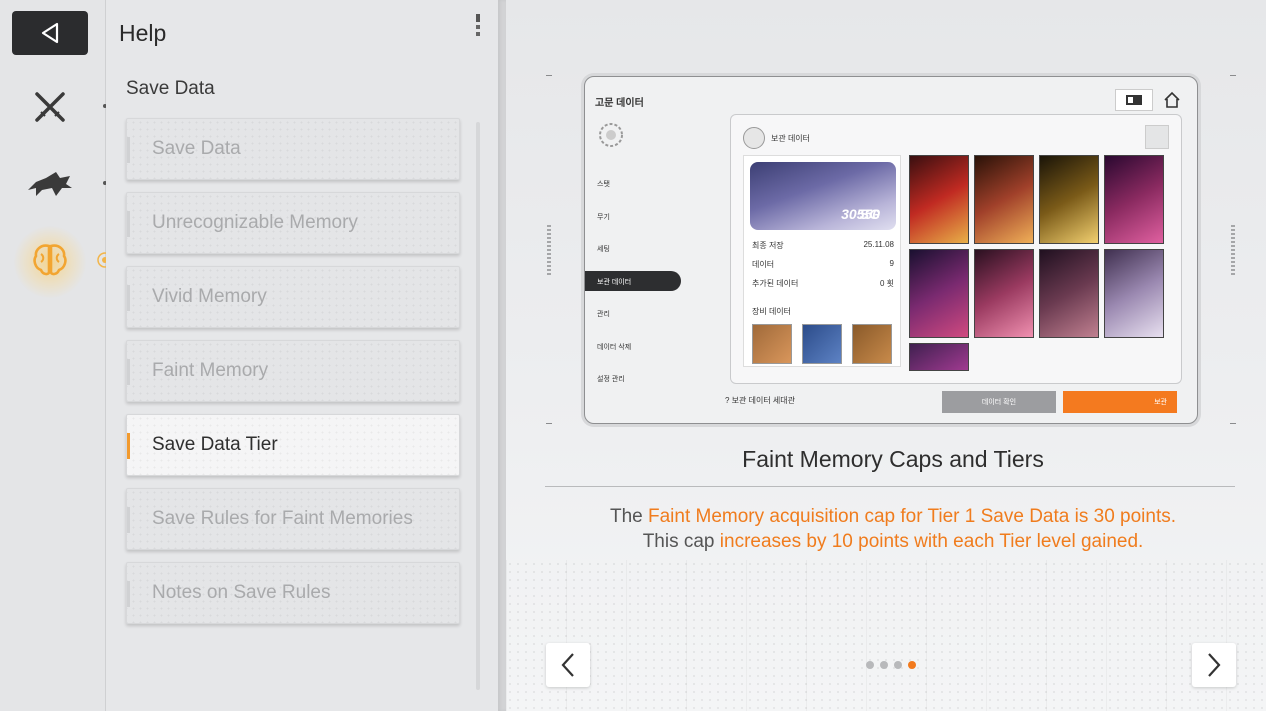  Describe the element at coordinates (628, 516) in the screenshot. I see `caption-text: The` at that location.